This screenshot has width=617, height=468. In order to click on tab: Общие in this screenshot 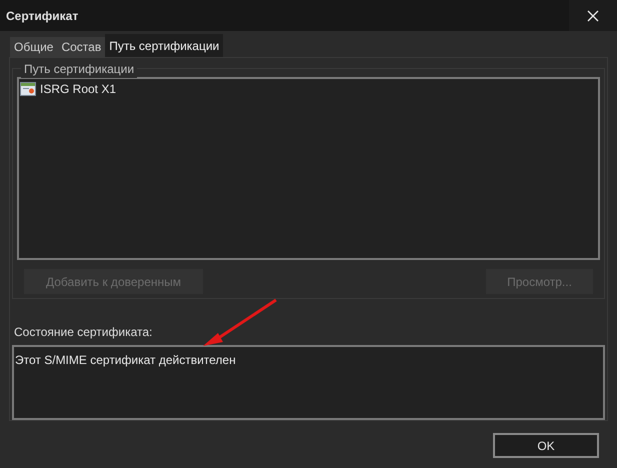, I will do `click(34, 47)`.